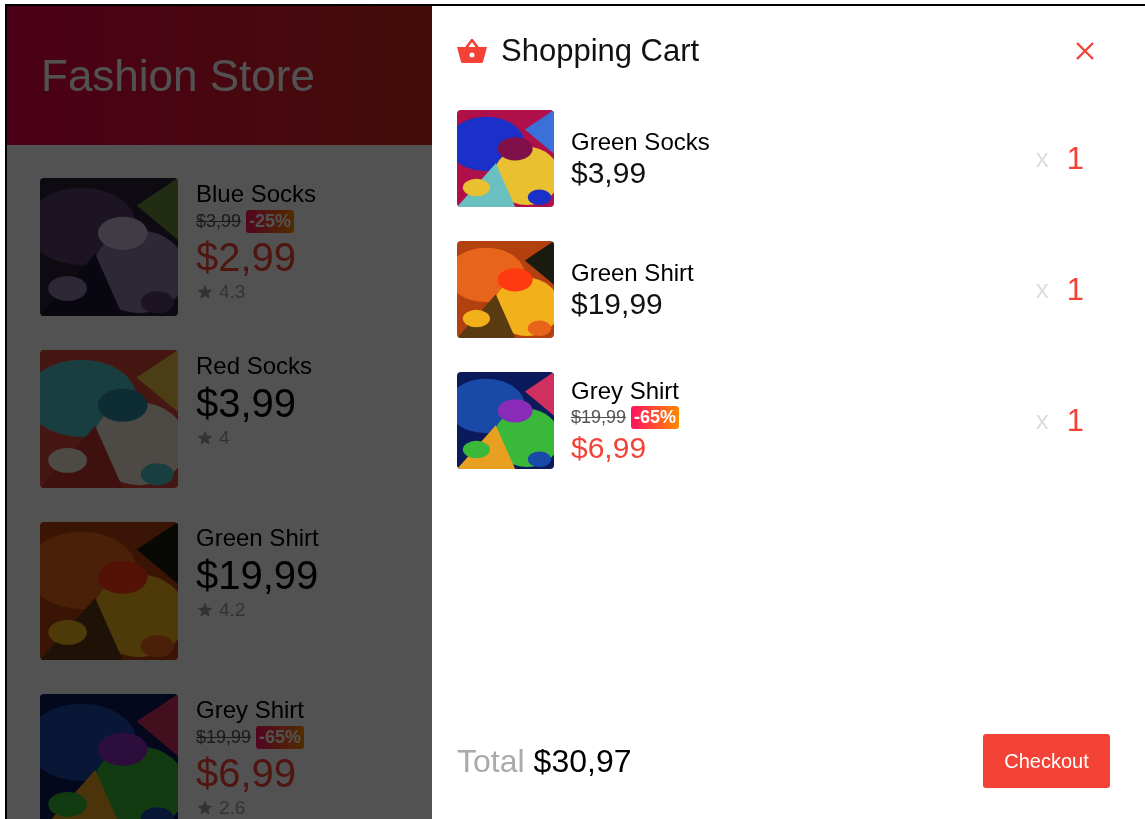  Describe the element at coordinates (491, 761) in the screenshot. I see `total-label: Total` at that location.